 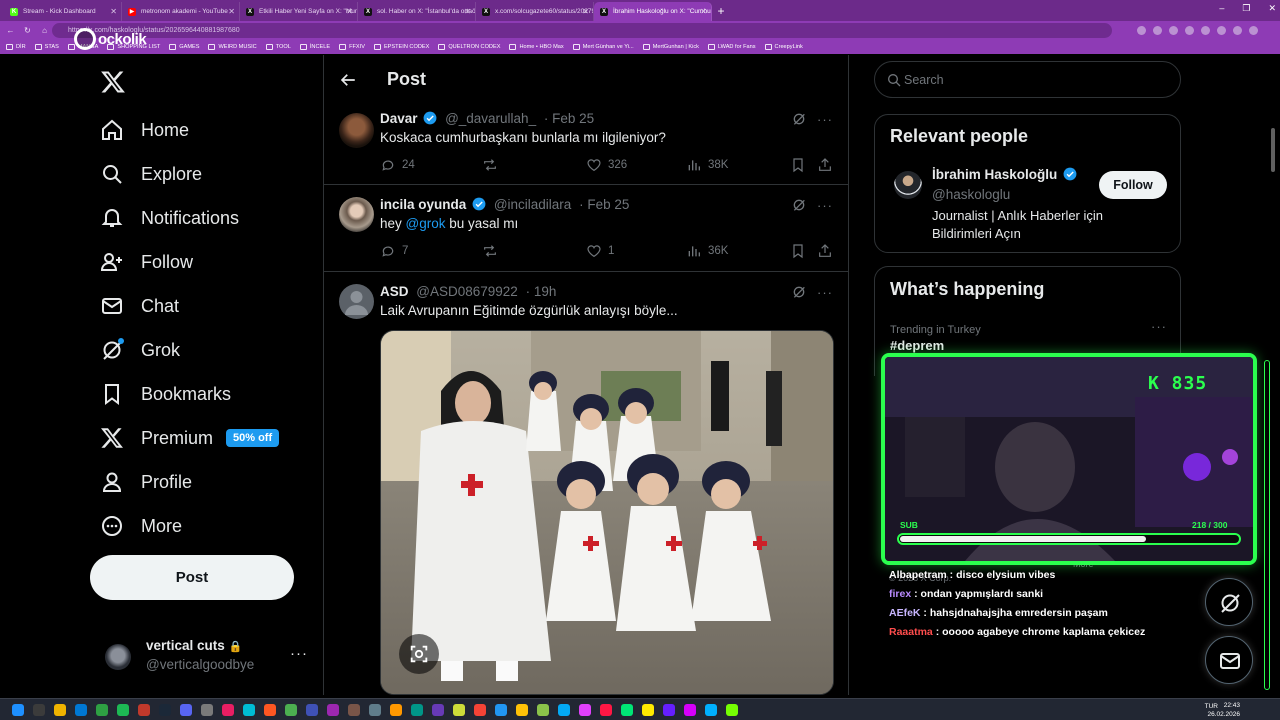 What do you see at coordinates (536, 47) in the screenshot?
I see `bookmark-item: Home • HBO Max` at bounding box center [536, 47].